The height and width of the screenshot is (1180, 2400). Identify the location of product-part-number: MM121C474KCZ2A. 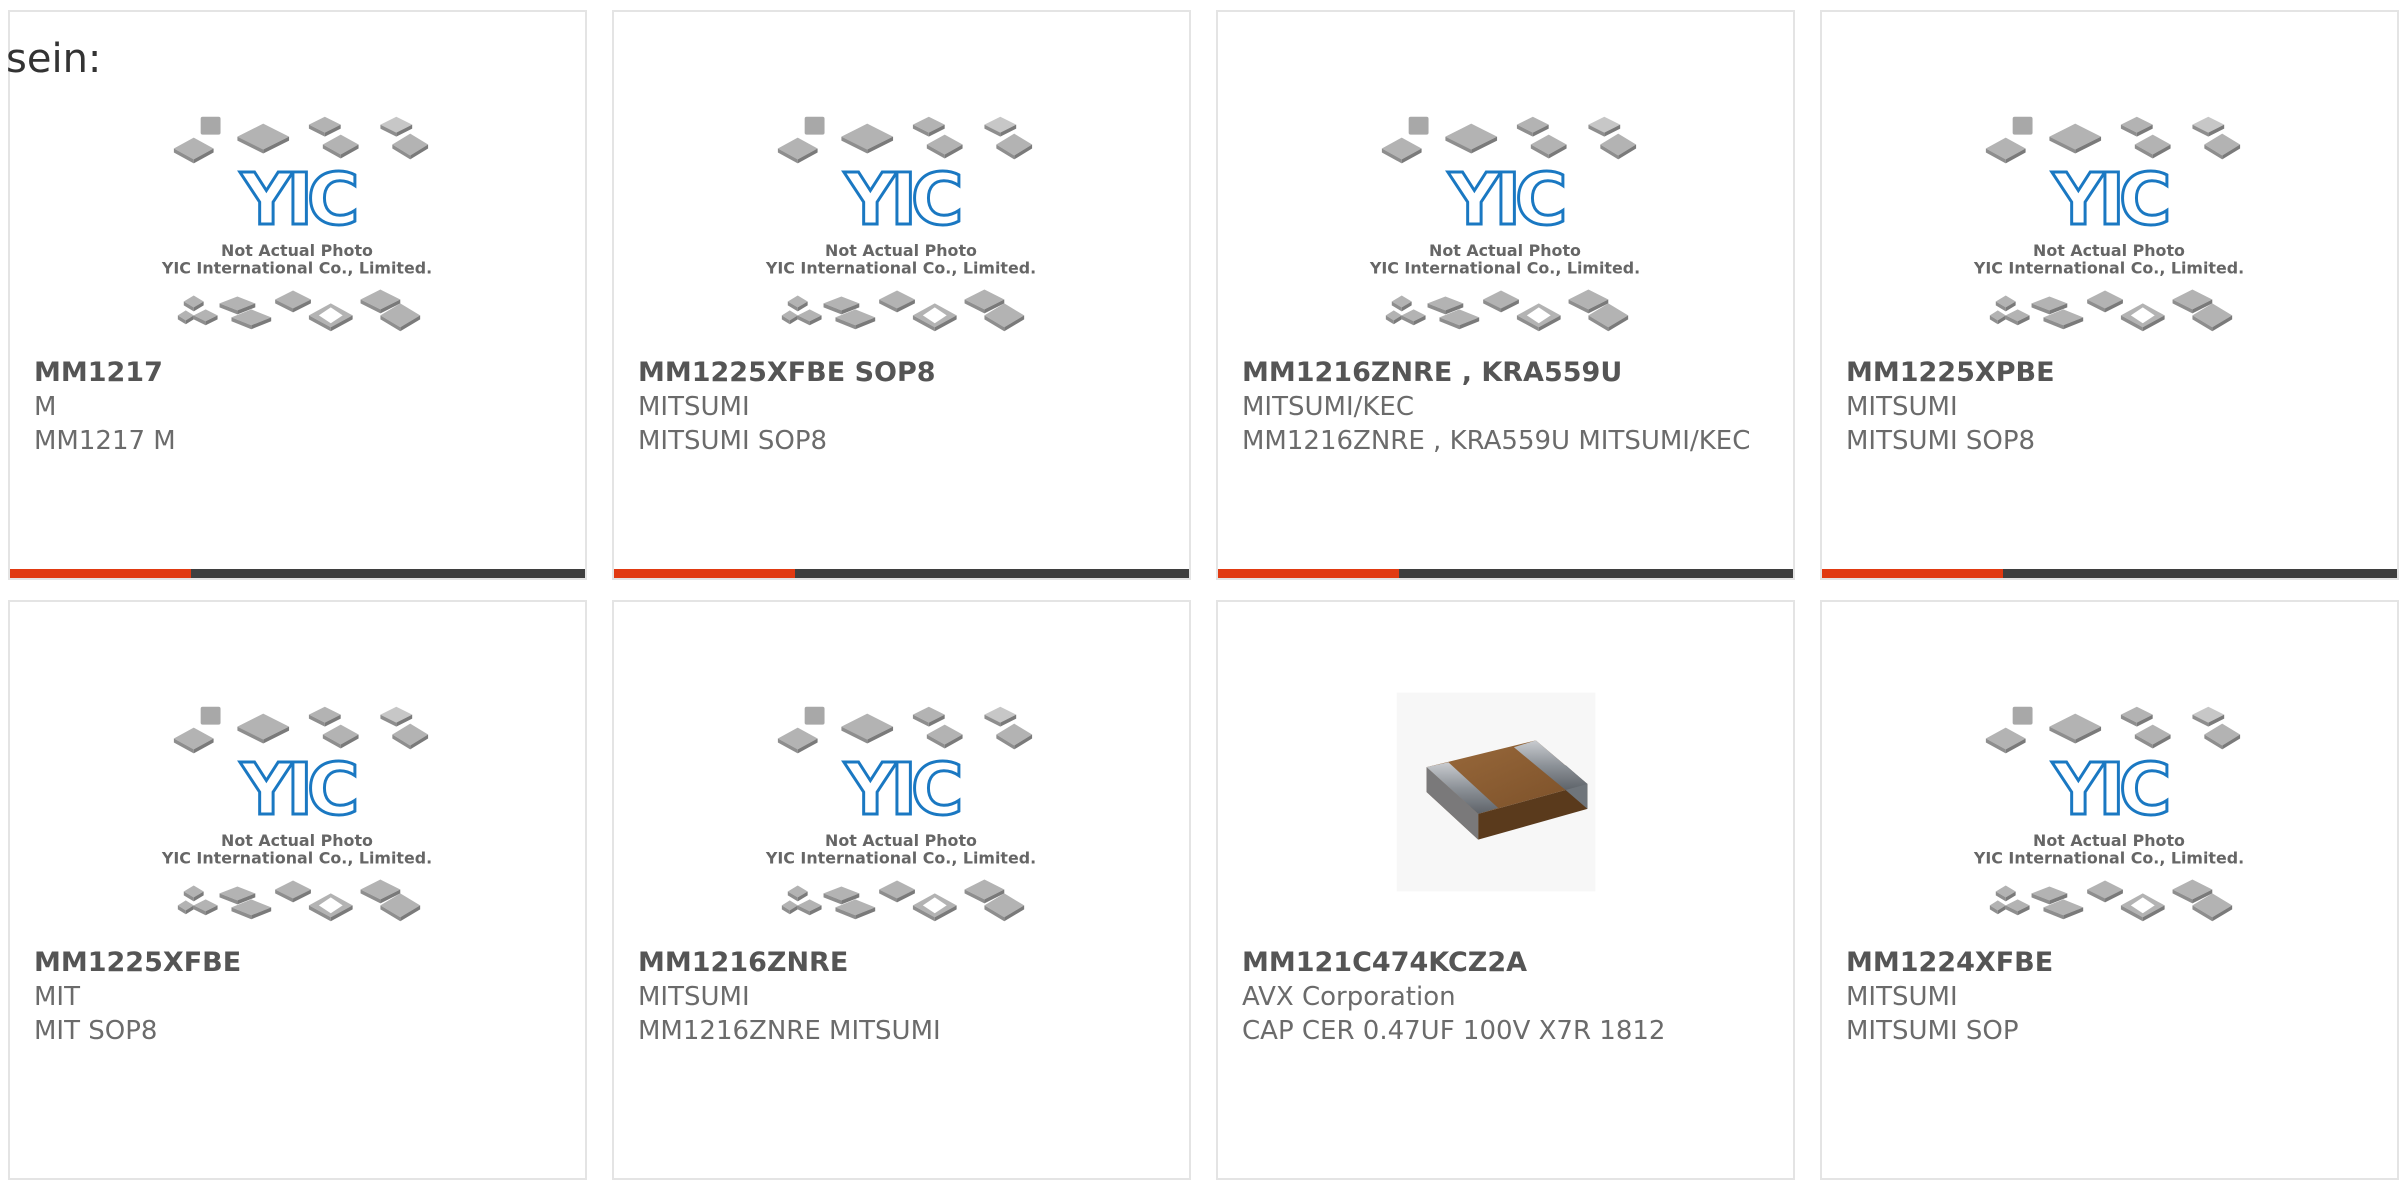
(1507, 963).